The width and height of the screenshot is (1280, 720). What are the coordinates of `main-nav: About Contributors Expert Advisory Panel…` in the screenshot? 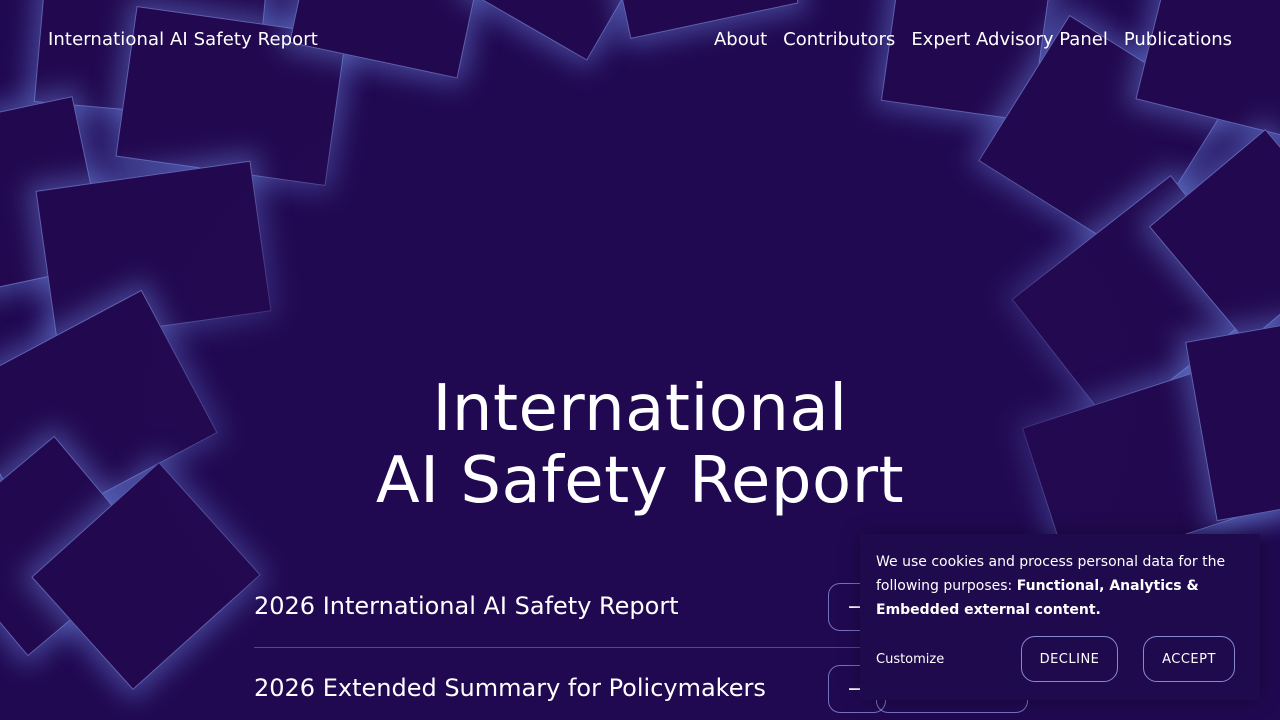 It's located at (973, 39).